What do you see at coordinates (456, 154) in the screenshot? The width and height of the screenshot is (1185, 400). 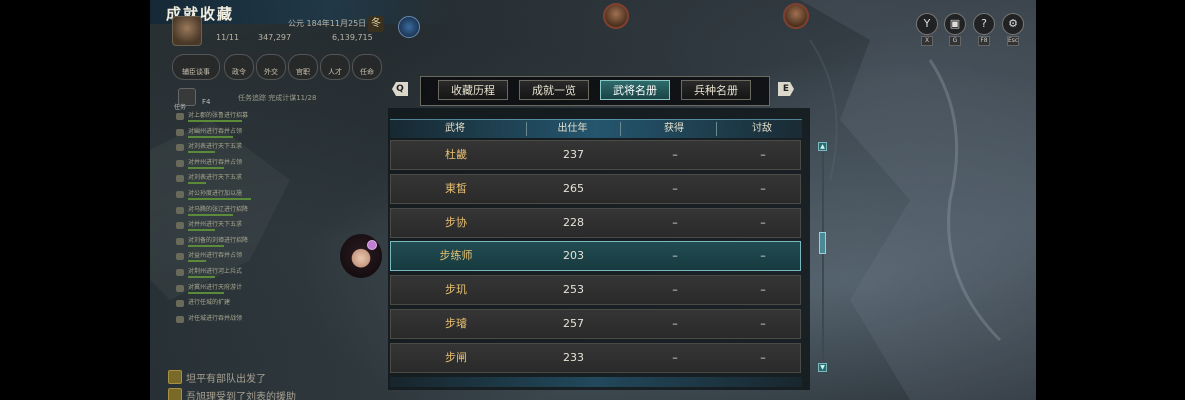 I see `general-name-cell: 杜畿` at bounding box center [456, 154].